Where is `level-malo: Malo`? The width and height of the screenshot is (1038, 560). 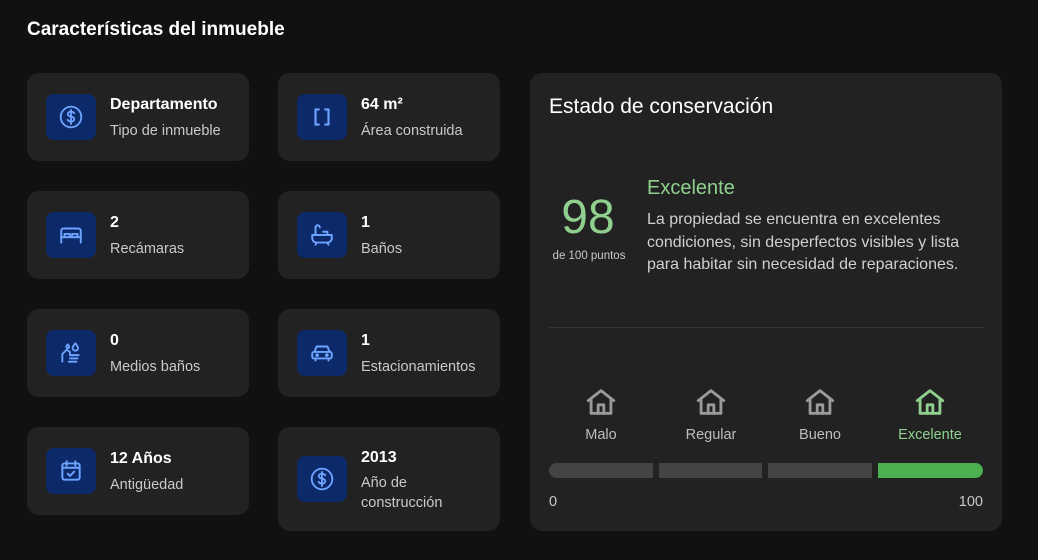 level-malo: Malo is located at coordinates (601, 414).